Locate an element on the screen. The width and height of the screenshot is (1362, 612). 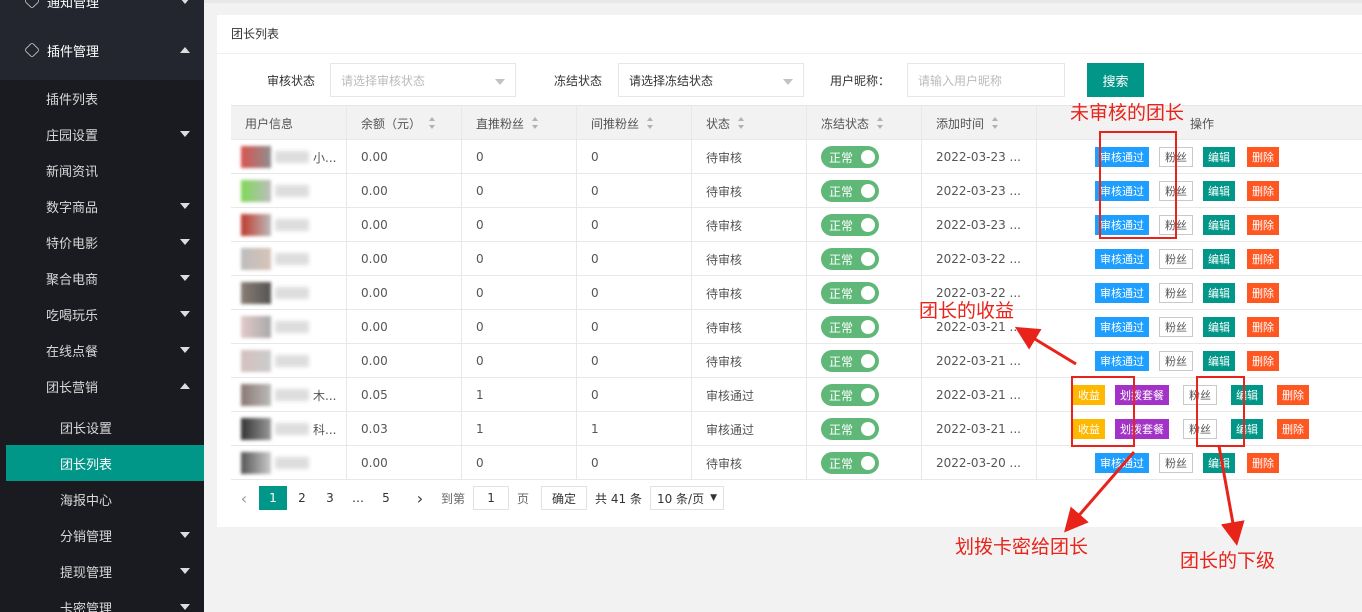
audit-status-select: 请选择审核状态 is located at coordinates (423, 80).